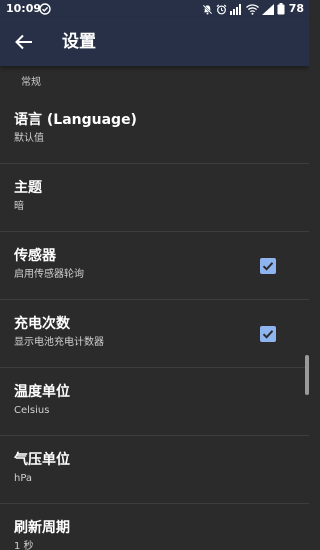 The height and width of the screenshot is (550, 320). What do you see at coordinates (49, 274) in the screenshot?
I see `setting-value: 启用传感器轮询` at bounding box center [49, 274].